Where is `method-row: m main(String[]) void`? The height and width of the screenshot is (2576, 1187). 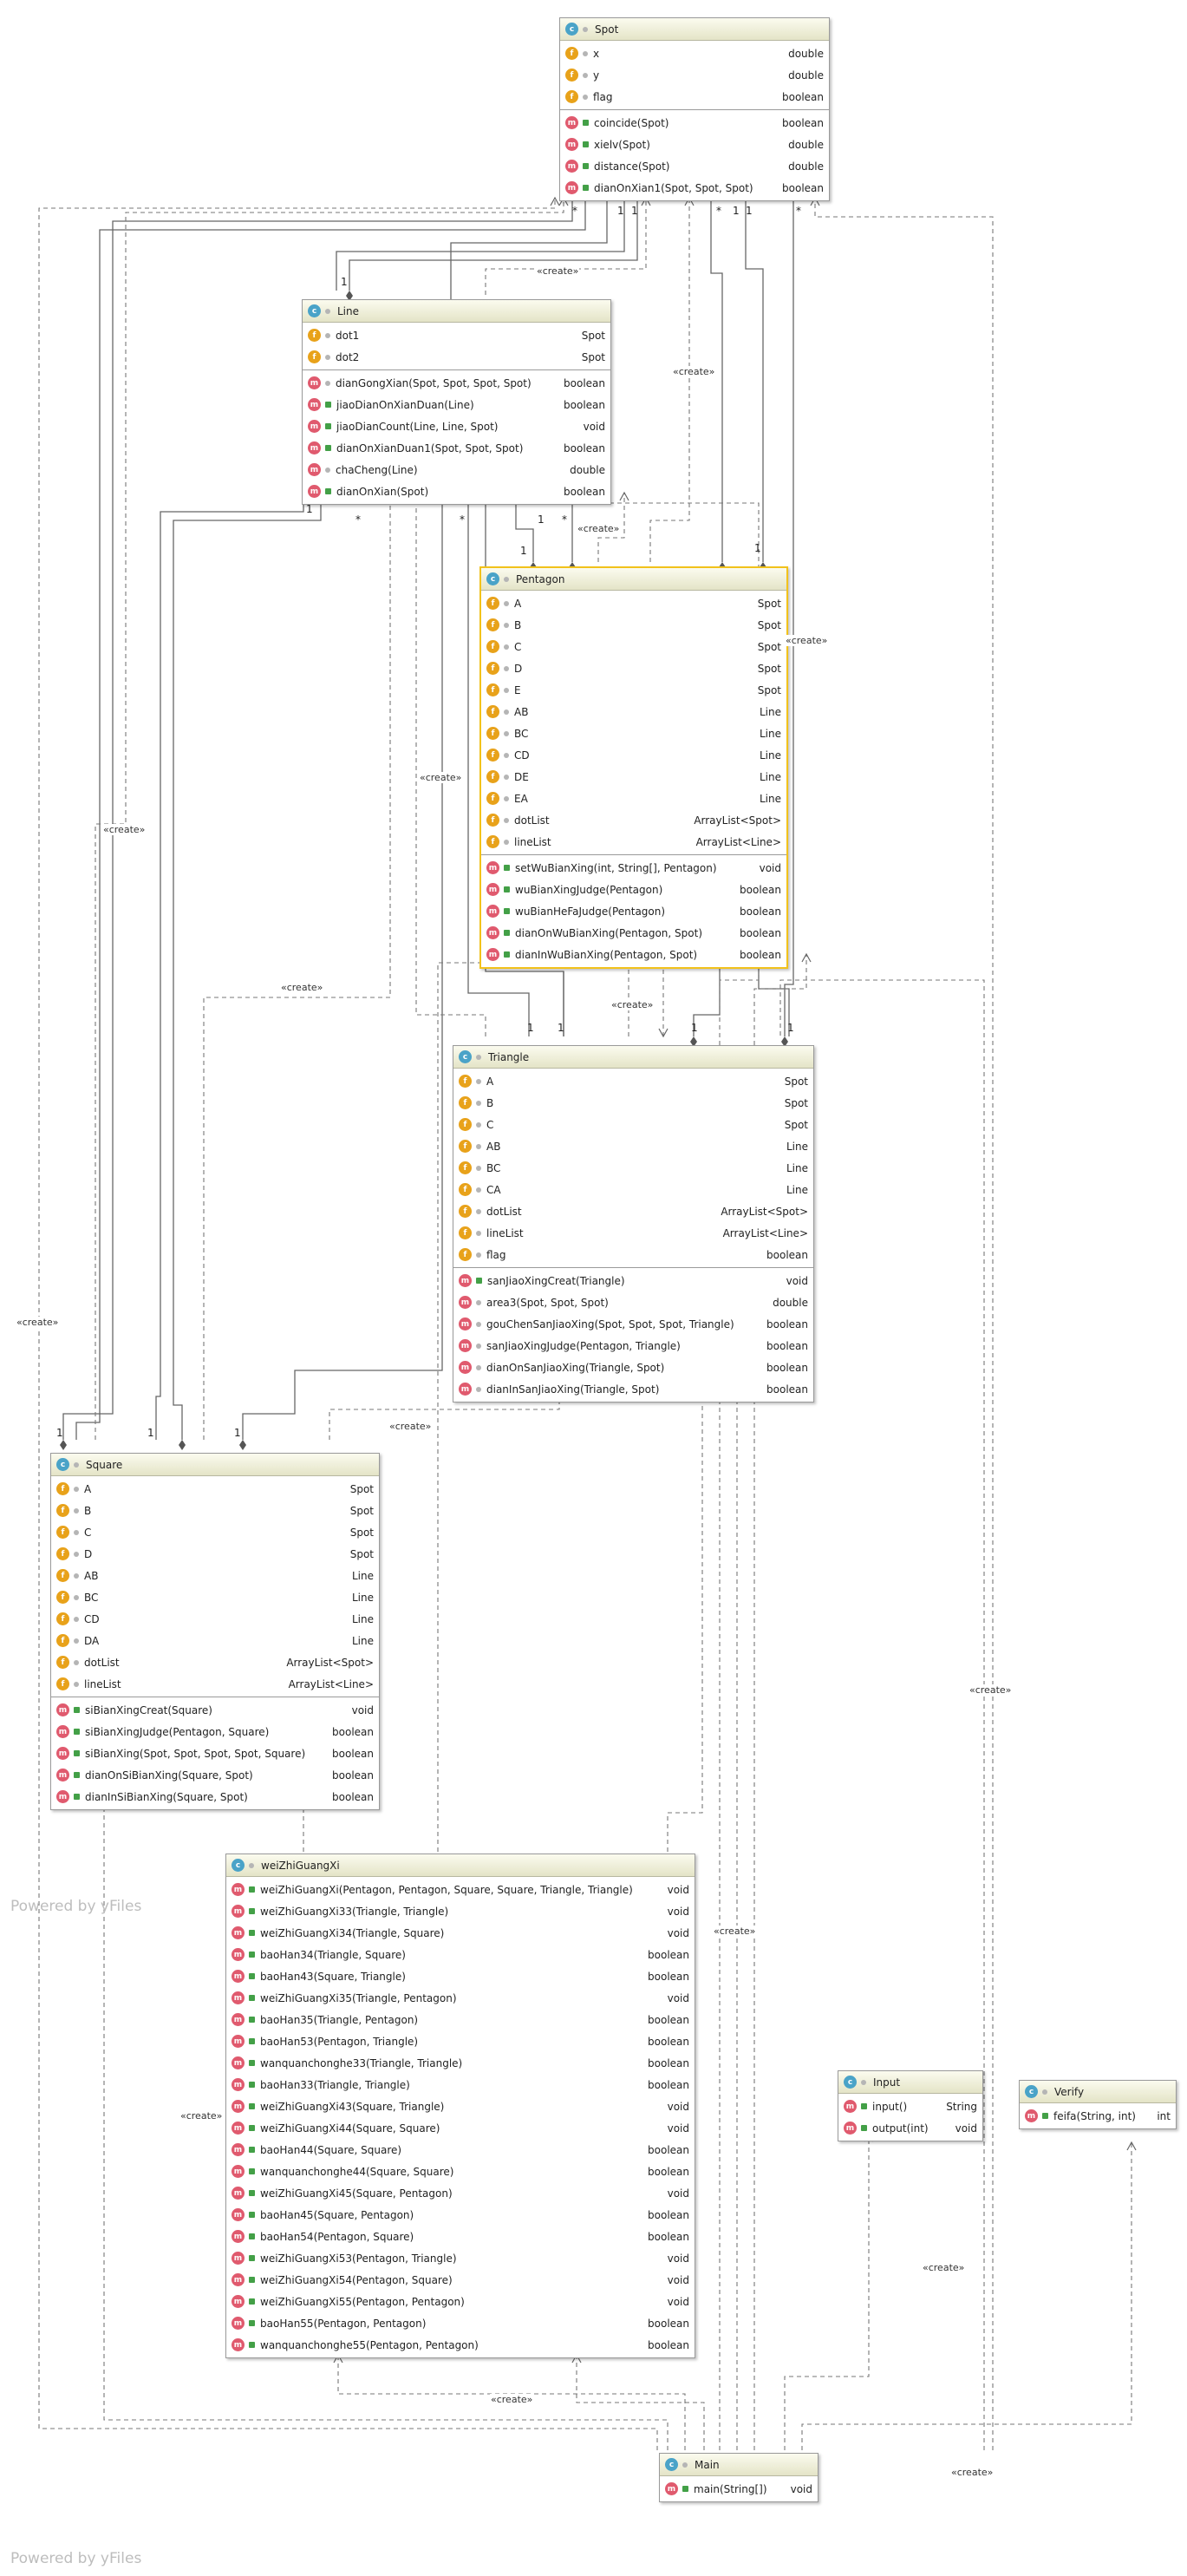 method-row: m main(String[]) void is located at coordinates (739, 2489).